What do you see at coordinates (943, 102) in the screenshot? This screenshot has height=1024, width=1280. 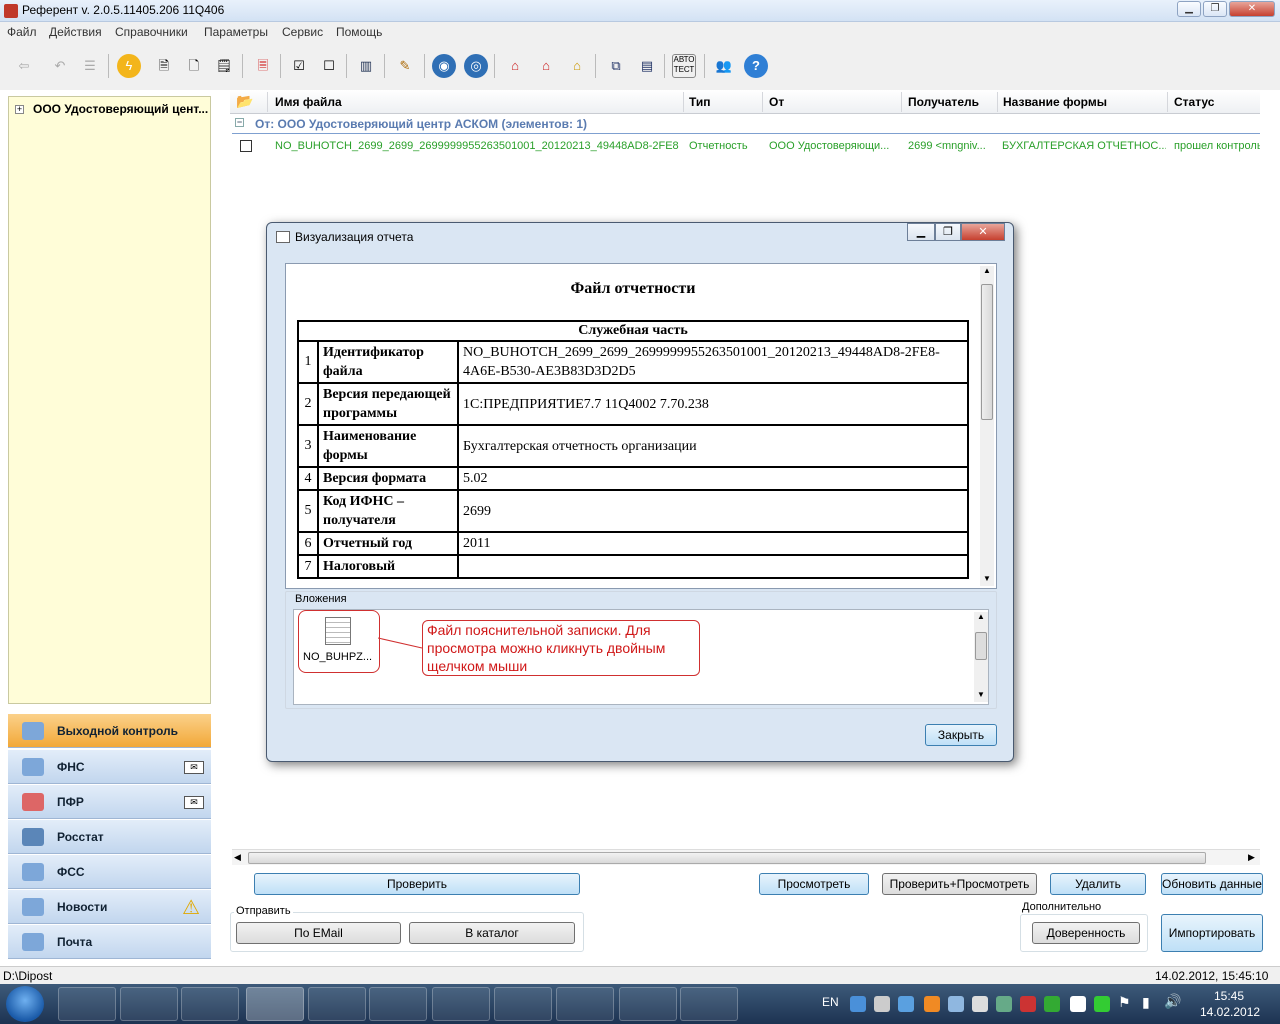 I see `column-recipient: Получатель` at bounding box center [943, 102].